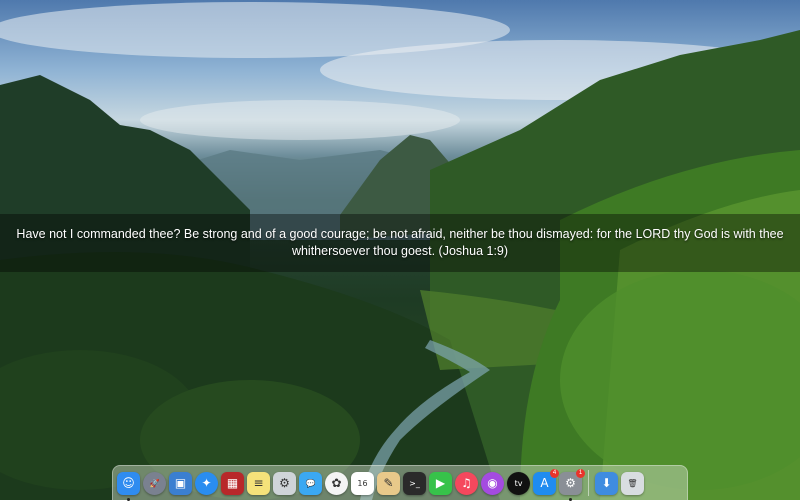 Image resolution: width=800 pixels, height=501 pixels. I want to click on script-editor-icon: ✎, so click(388, 483).